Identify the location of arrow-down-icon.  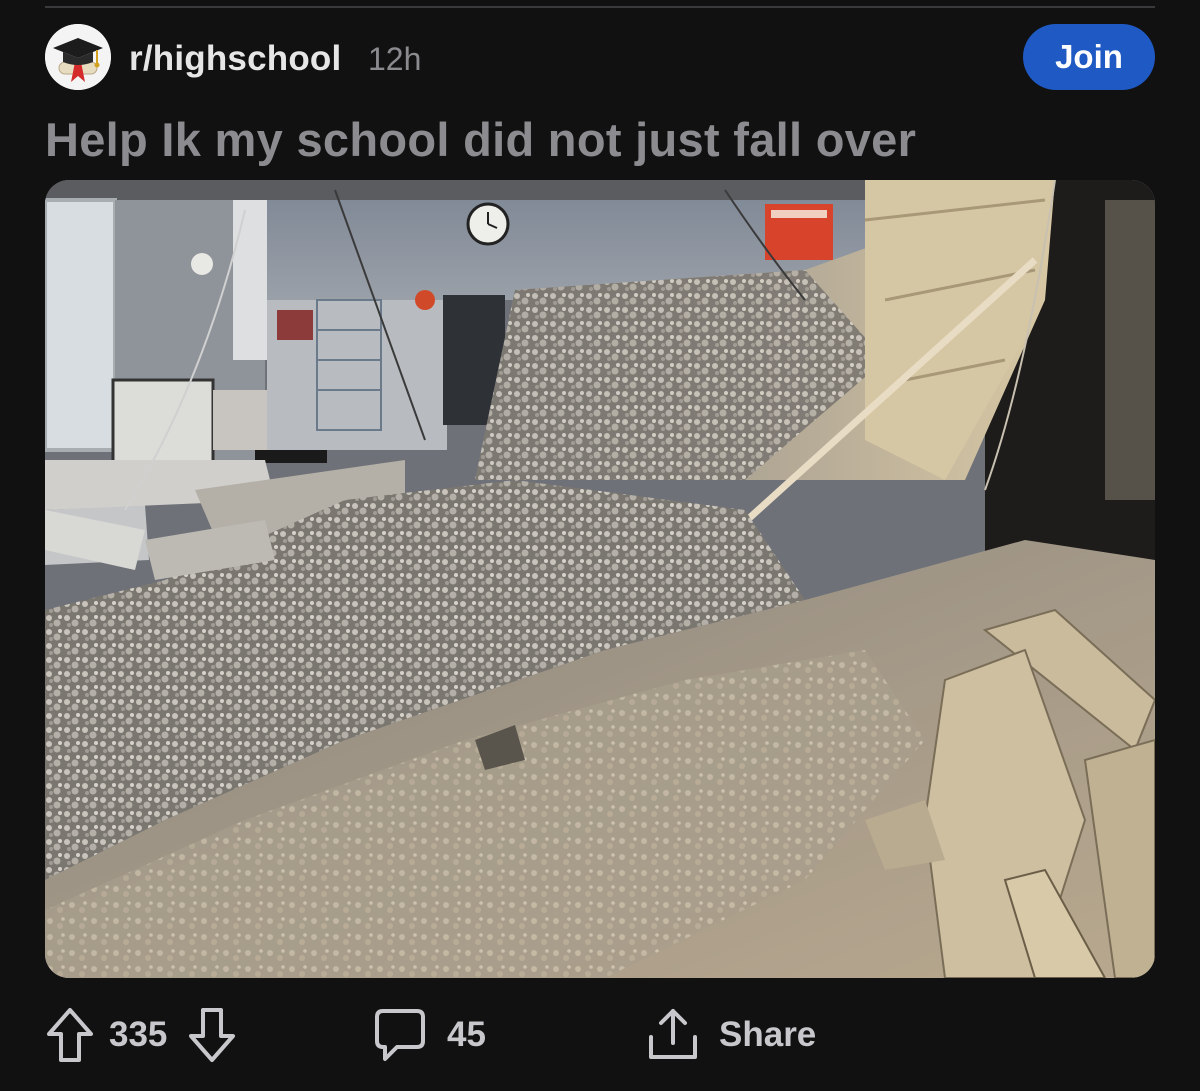
(212, 1035).